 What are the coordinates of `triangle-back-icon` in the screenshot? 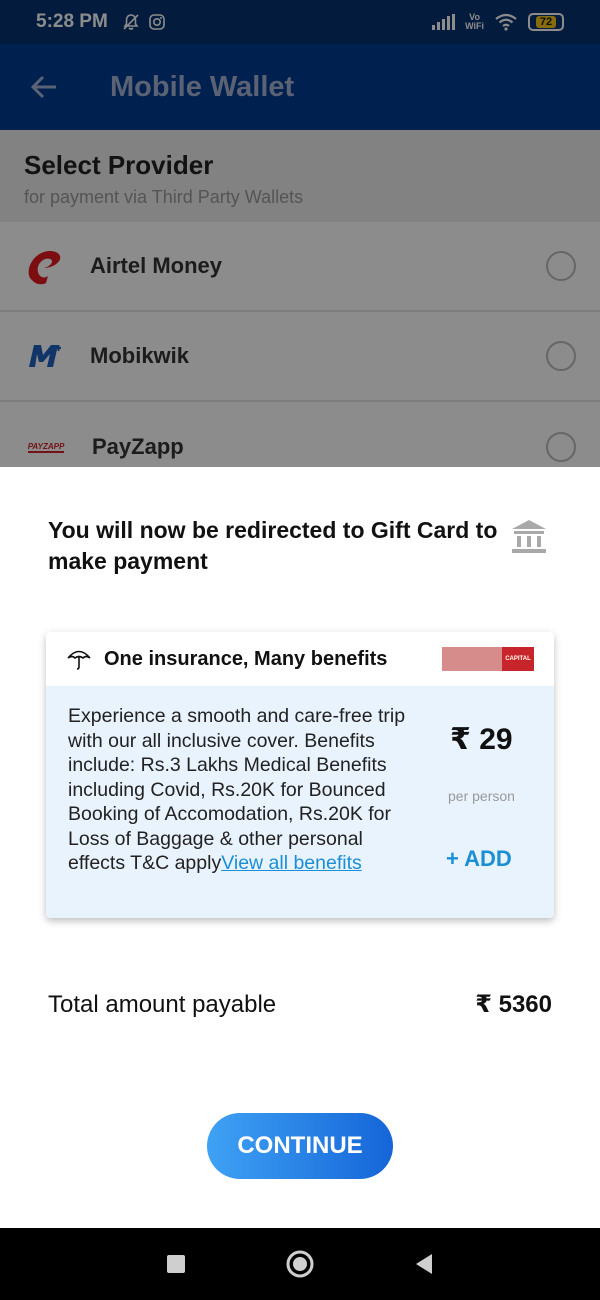 It's located at (424, 1264).